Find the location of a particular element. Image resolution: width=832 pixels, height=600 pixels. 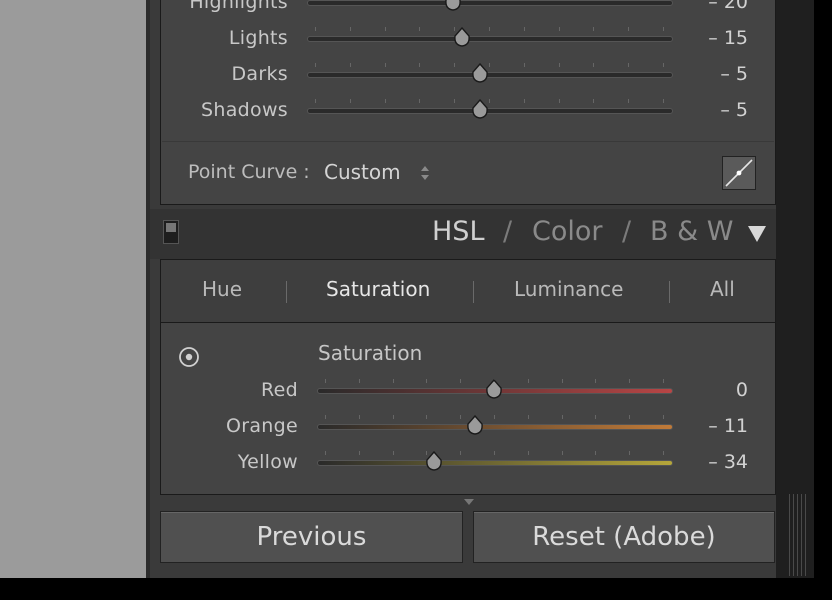

tone-slider-label: Shadows is located at coordinates (244, 110).